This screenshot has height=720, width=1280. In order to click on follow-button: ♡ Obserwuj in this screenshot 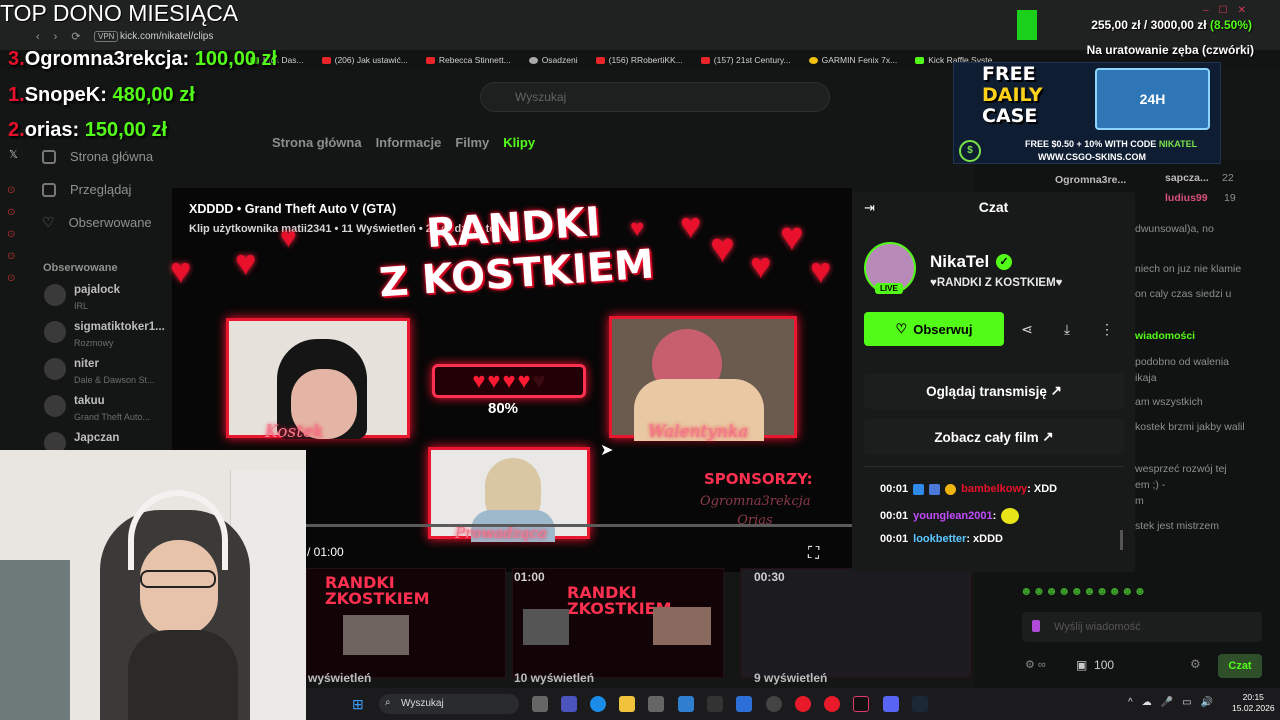, I will do `click(934, 329)`.